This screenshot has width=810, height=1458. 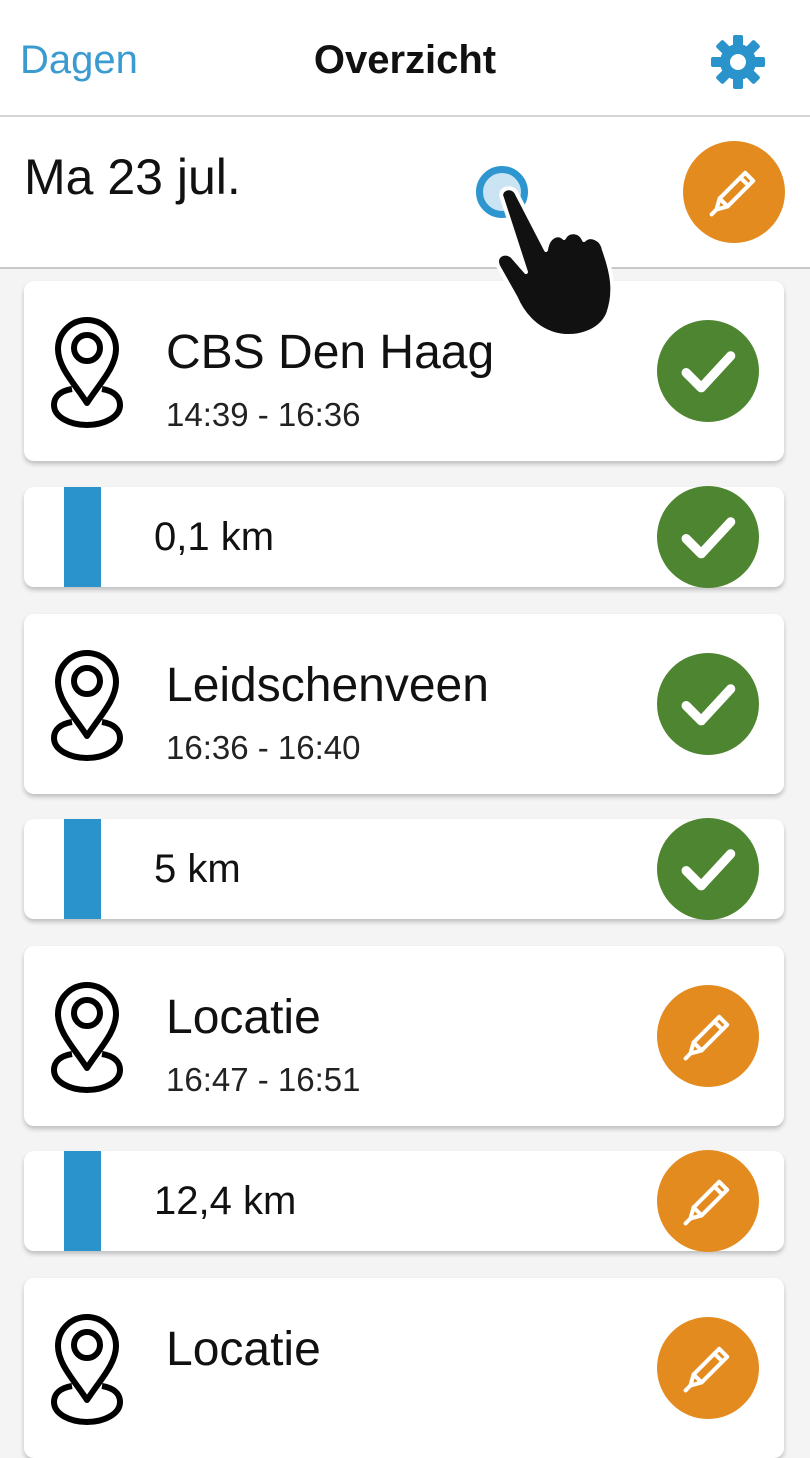 I want to click on location-card: CBS Den Haag 14:39 - 16:36, so click(x=404, y=371).